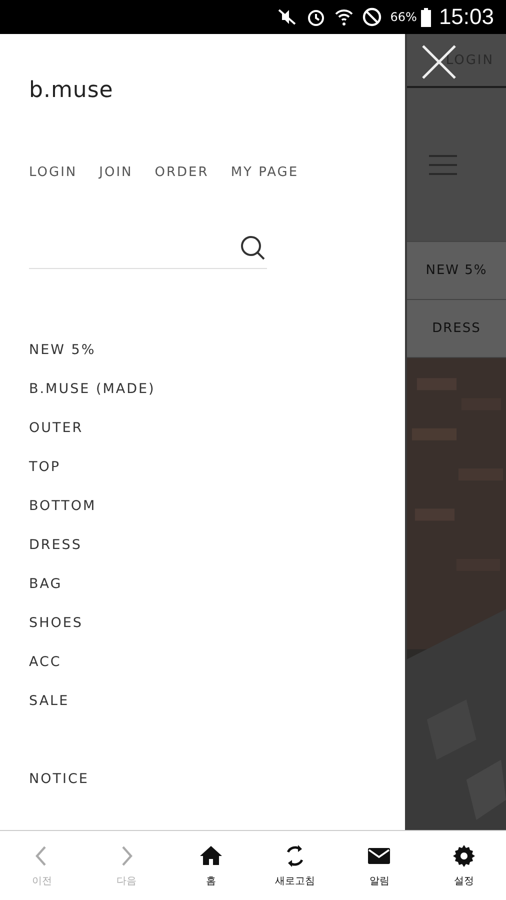  What do you see at coordinates (425, 17) in the screenshot?
I see `battery-icon` at bounding box center [425, 17].